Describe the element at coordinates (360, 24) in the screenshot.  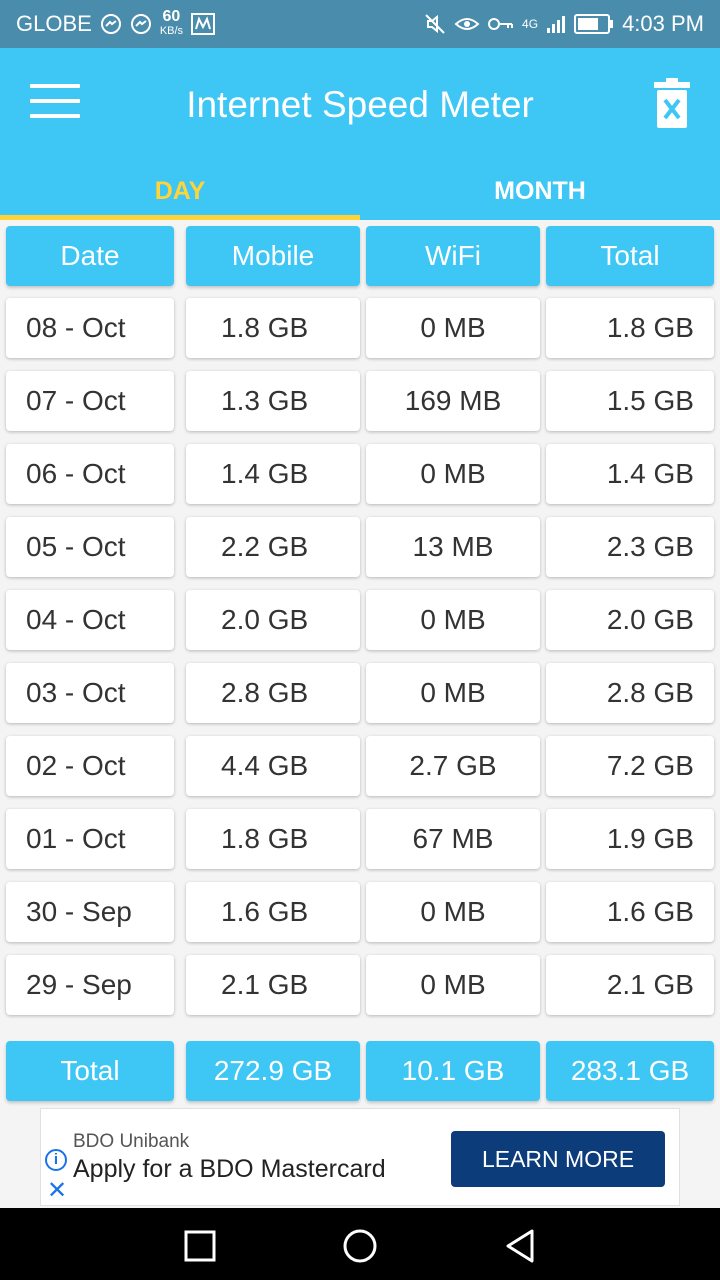
I see `status-bar: GLOBE 60 KB/s 4G 4:03 PM` at that location.